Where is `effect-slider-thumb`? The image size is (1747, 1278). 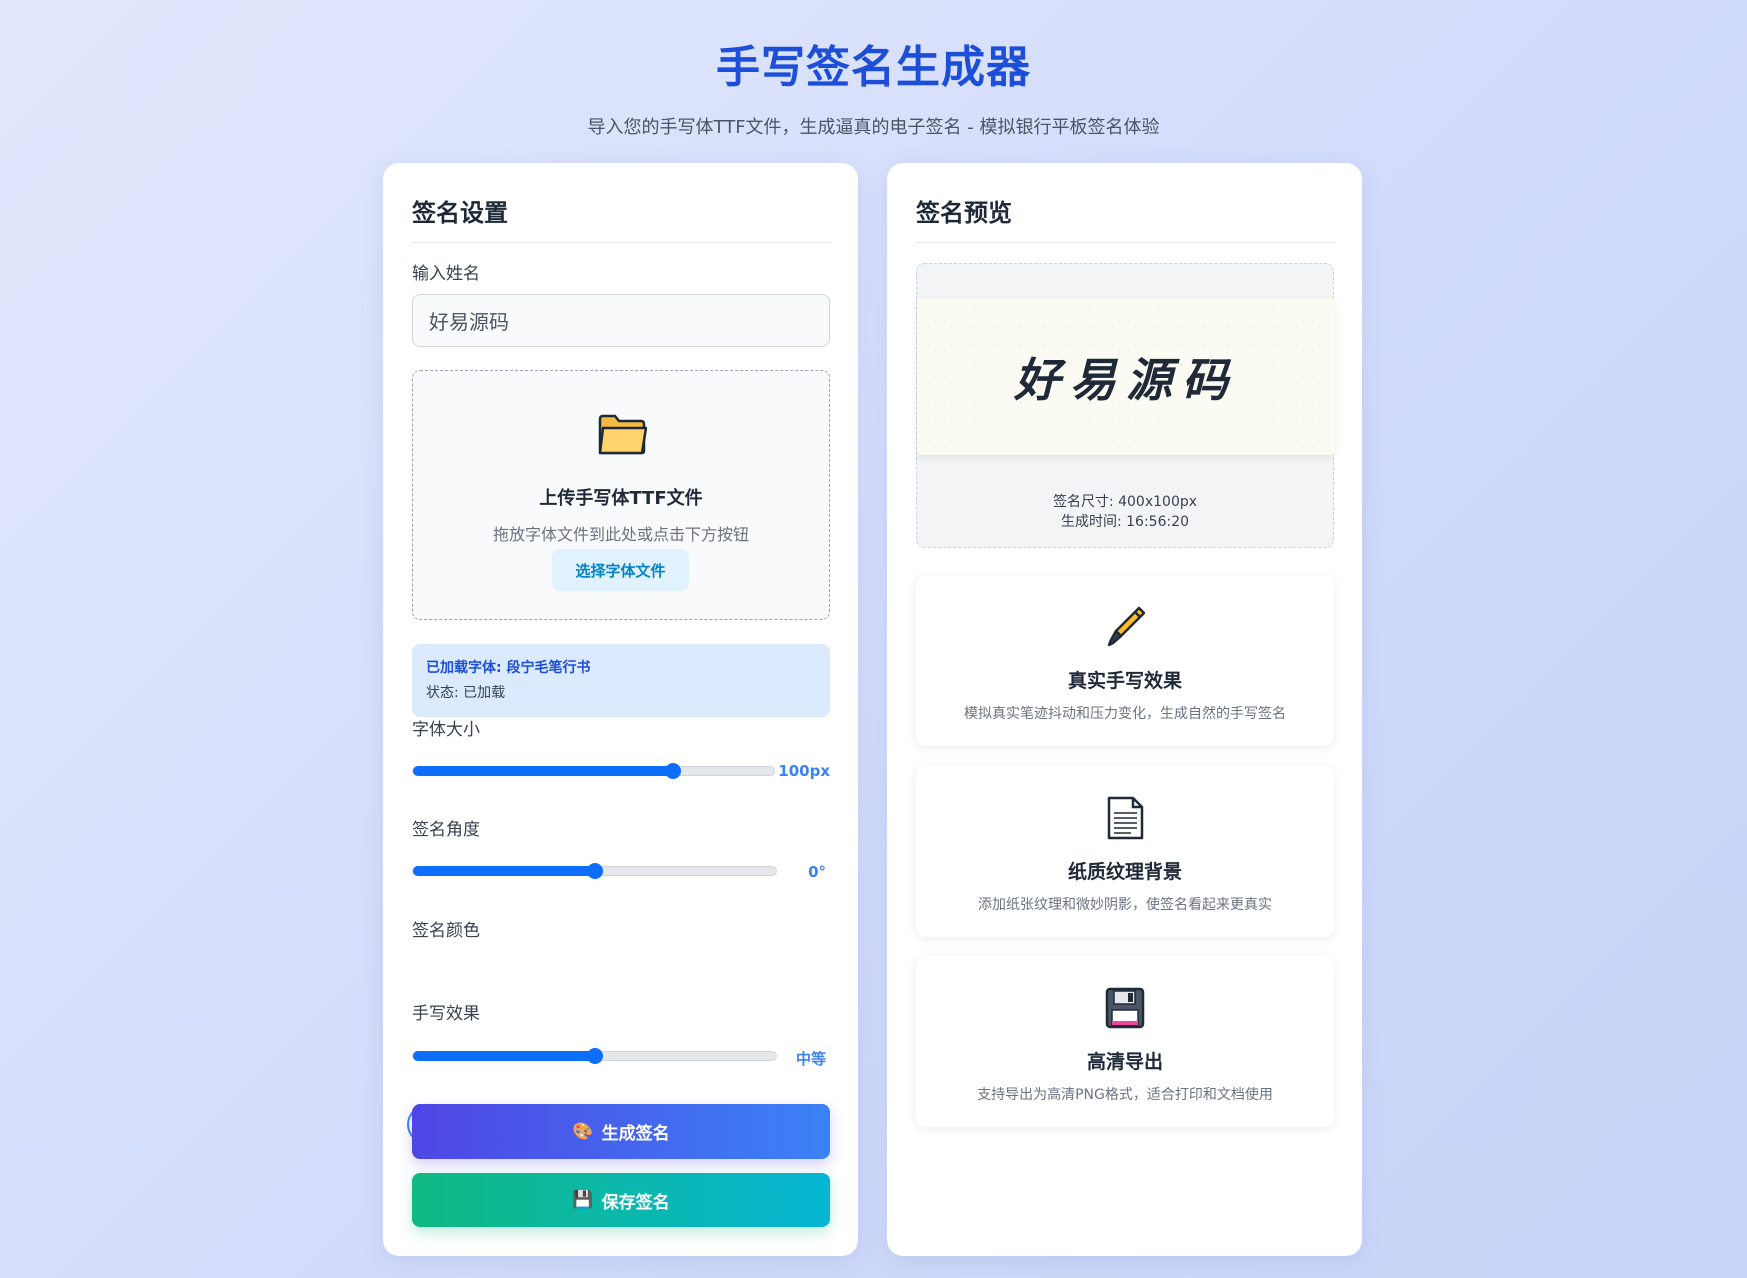 effect-slider-thumb is located at coordinates (594, 1056).